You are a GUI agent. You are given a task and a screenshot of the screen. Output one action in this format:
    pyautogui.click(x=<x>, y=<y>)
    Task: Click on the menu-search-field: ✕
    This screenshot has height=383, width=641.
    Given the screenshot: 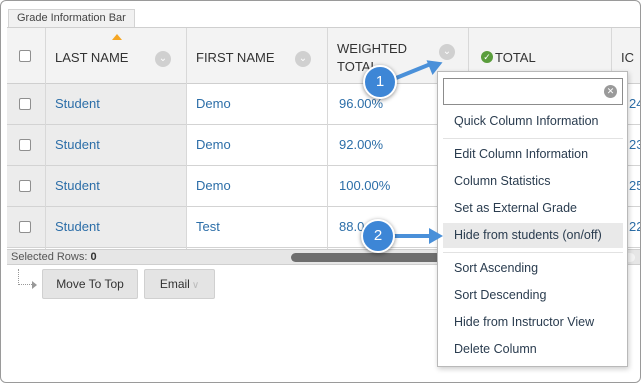 What is the action you would take?
    pyautogui.click(x=533, y=91)
    